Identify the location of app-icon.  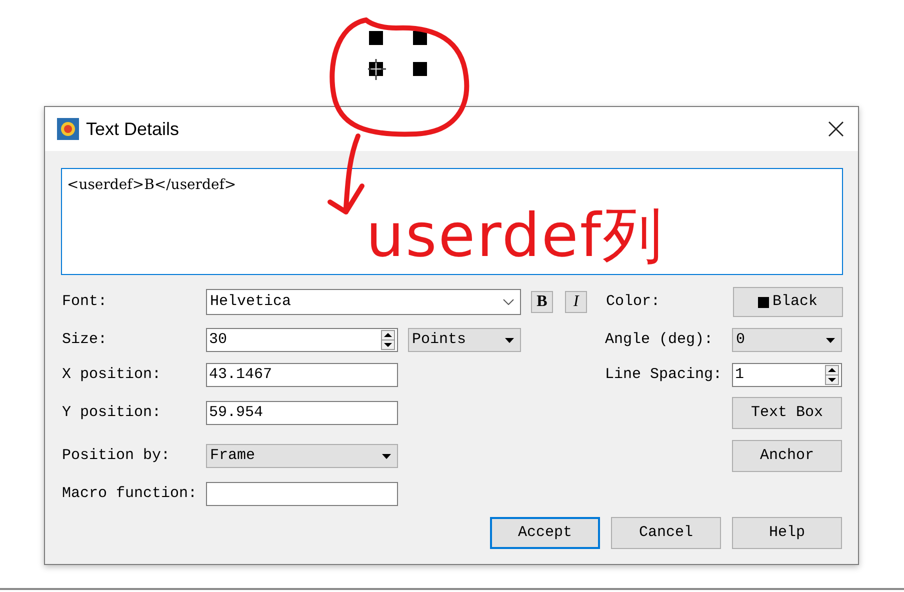
(68, 129).